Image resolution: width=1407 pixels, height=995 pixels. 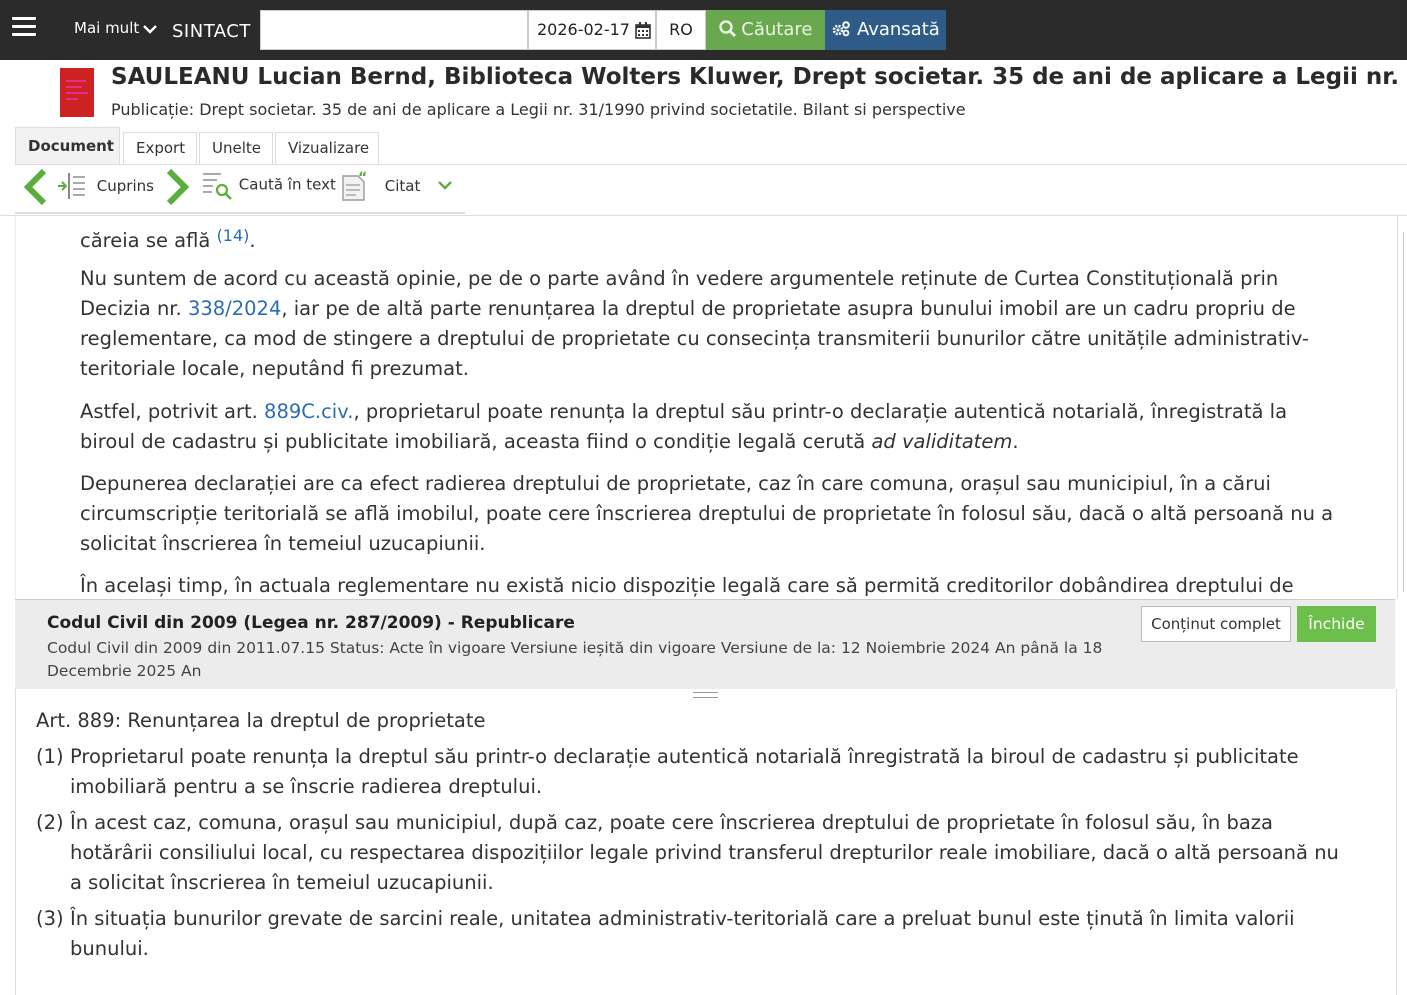 I want to click on search-button: Căutare, so click(x=765, y=30).